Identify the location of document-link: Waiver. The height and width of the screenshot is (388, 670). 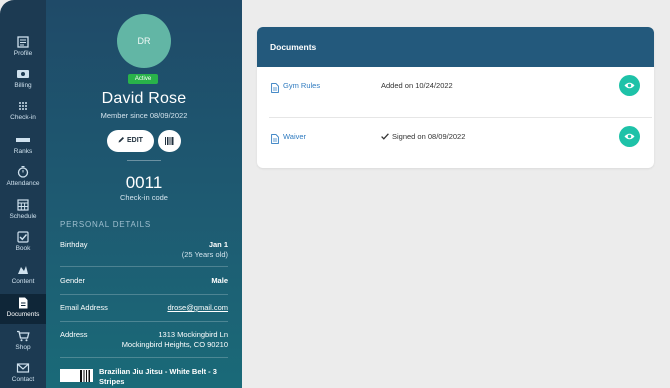
(294, 136).